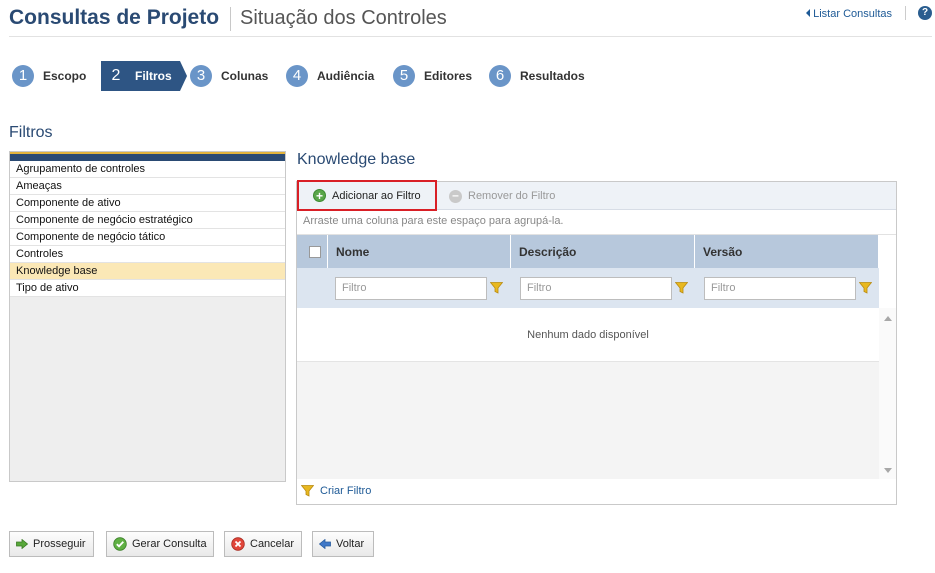 The height and width of the screenshot is (573, 935). I want to click on title-divider, so click(230, 19).